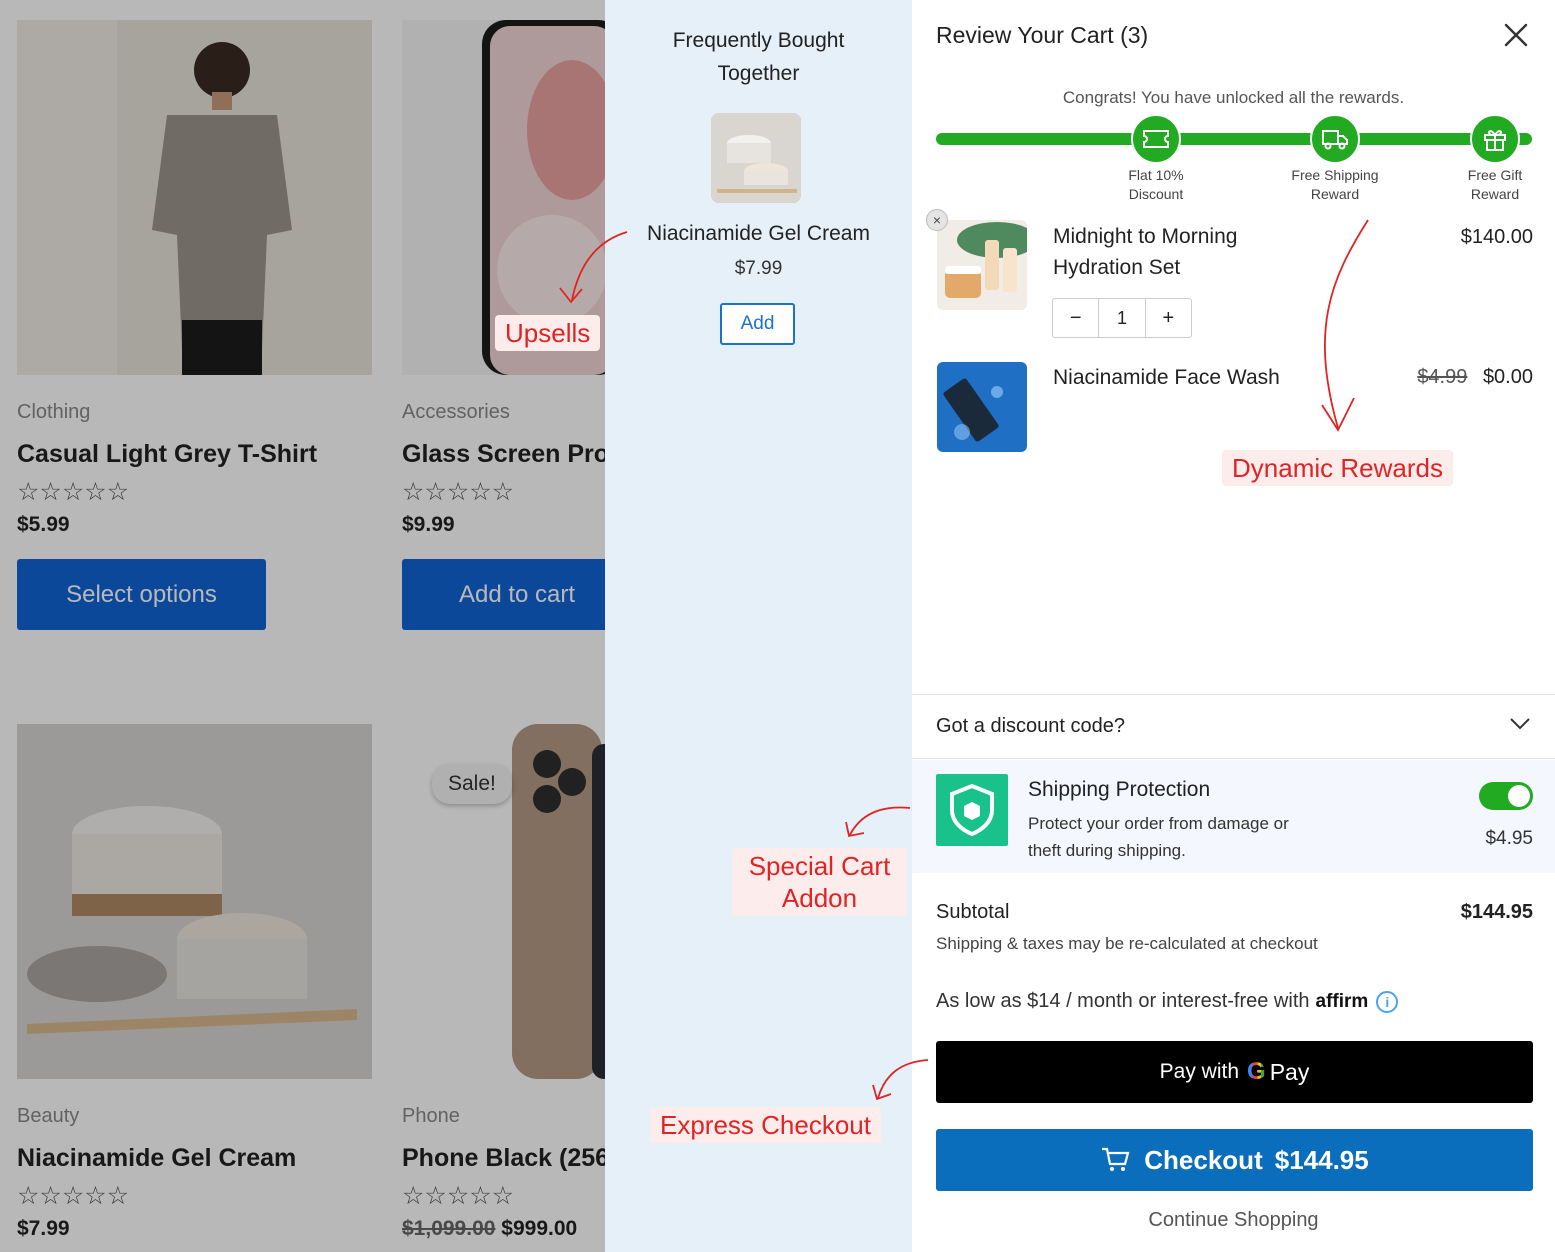  I want to click on cart-item-price: $4.99 $0.00, so click(1475, 377).